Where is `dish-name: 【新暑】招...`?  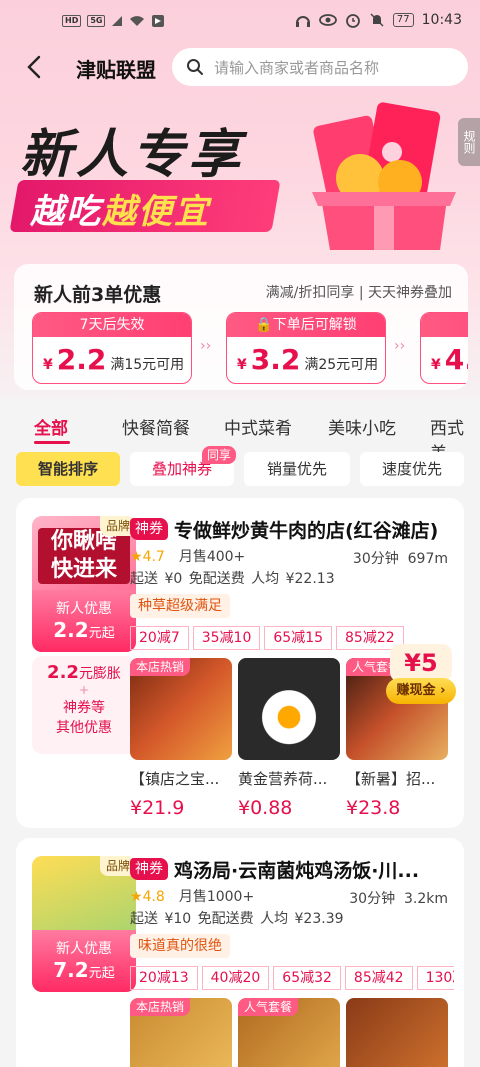 dish-name: 【新暑】招... is located at coordinates (391, 779).